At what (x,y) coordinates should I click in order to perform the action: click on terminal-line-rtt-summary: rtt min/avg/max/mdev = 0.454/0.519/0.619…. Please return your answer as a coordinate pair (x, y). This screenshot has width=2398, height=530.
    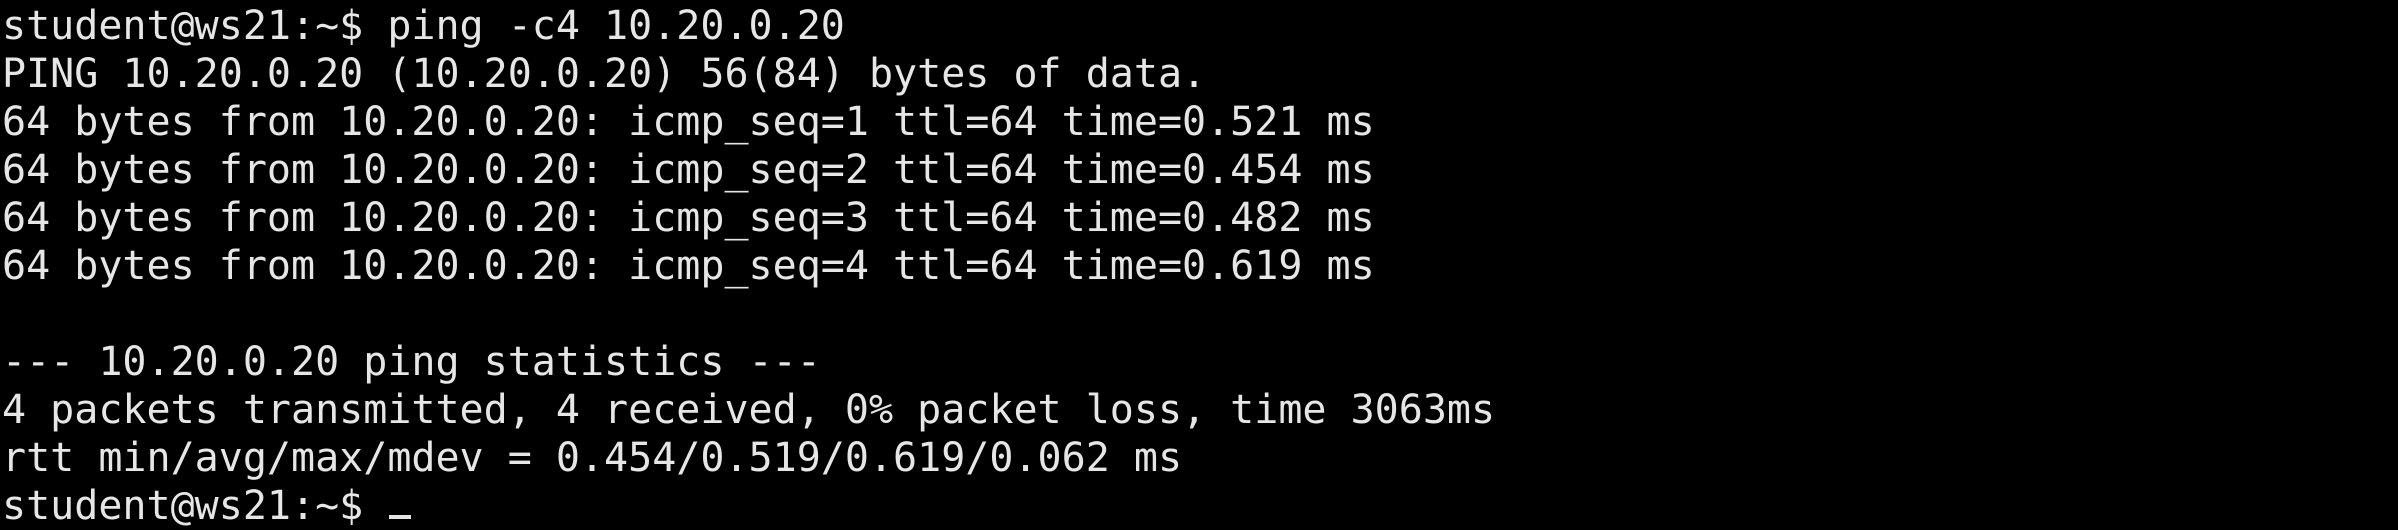
    Looking at the image, I should click on (592, 458).